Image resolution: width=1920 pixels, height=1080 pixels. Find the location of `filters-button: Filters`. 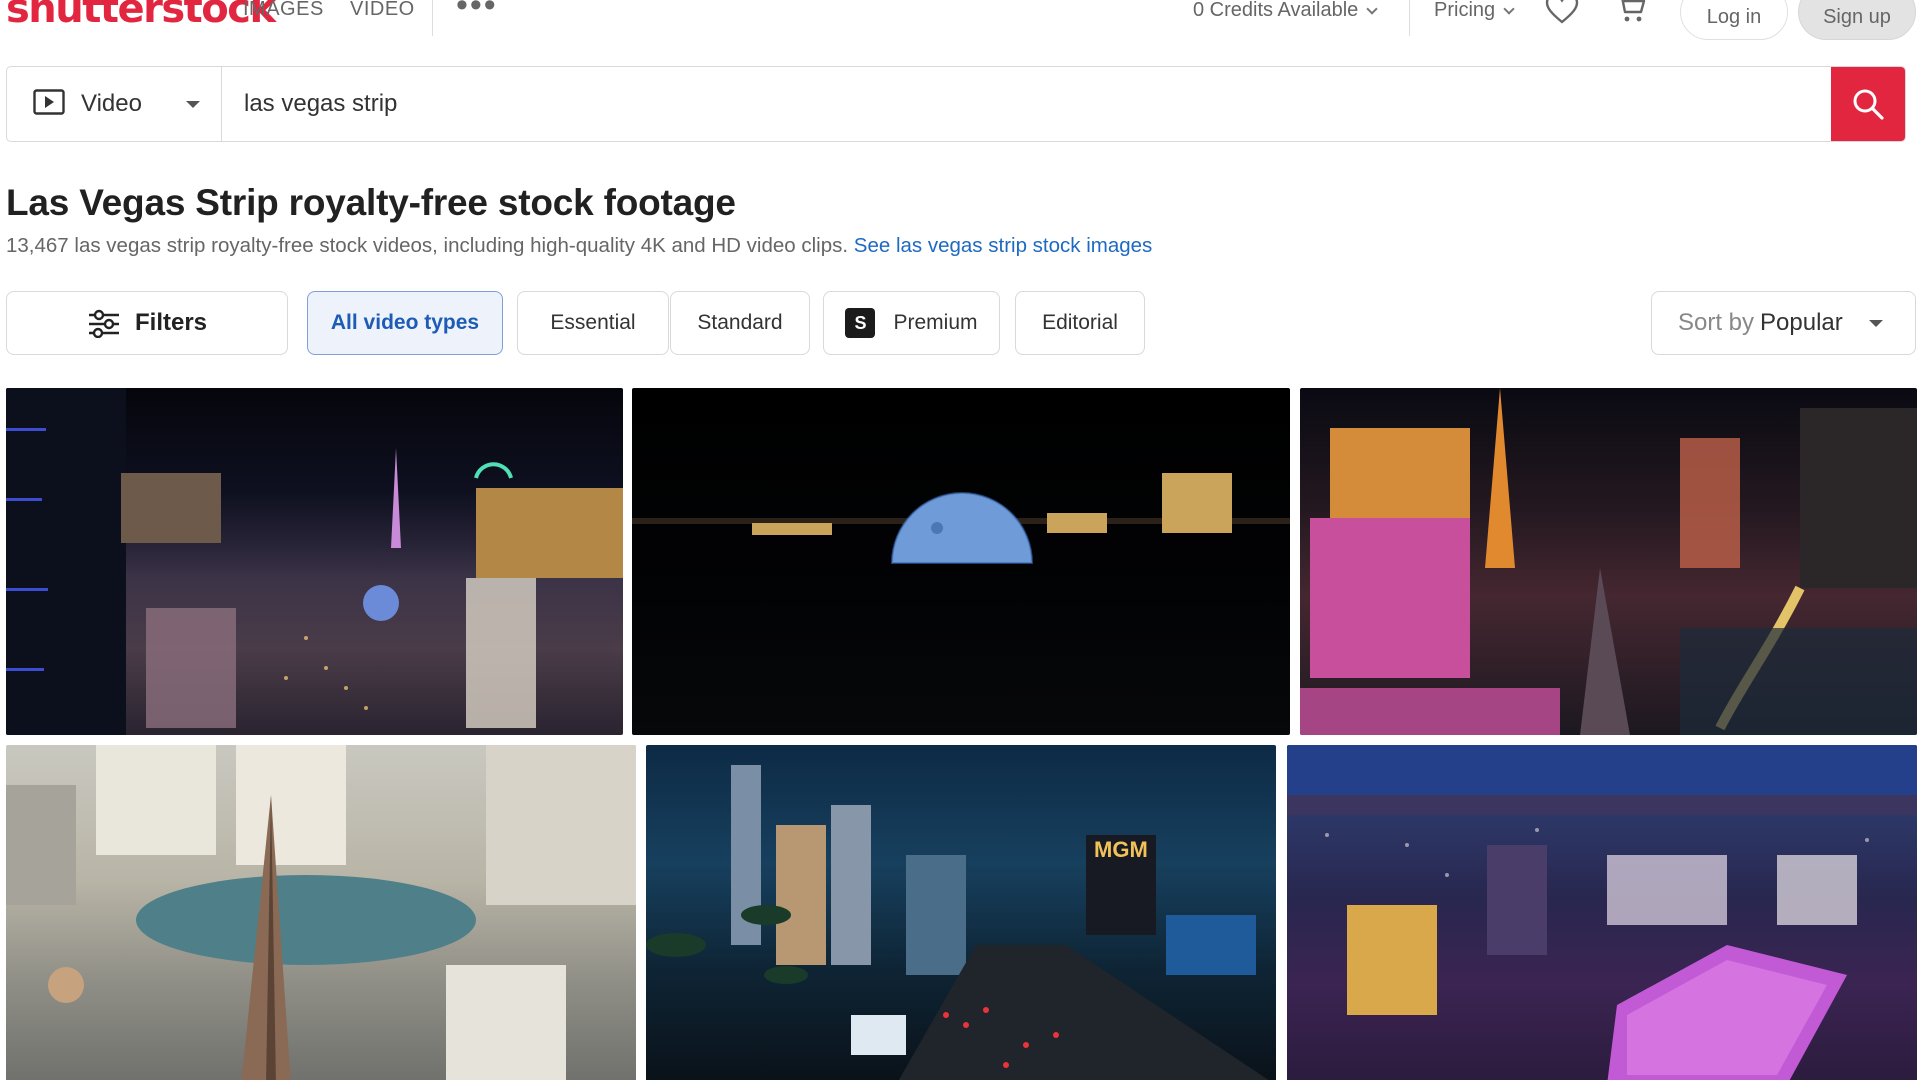

filters-button: Filters is located at coordinates (147, 323).